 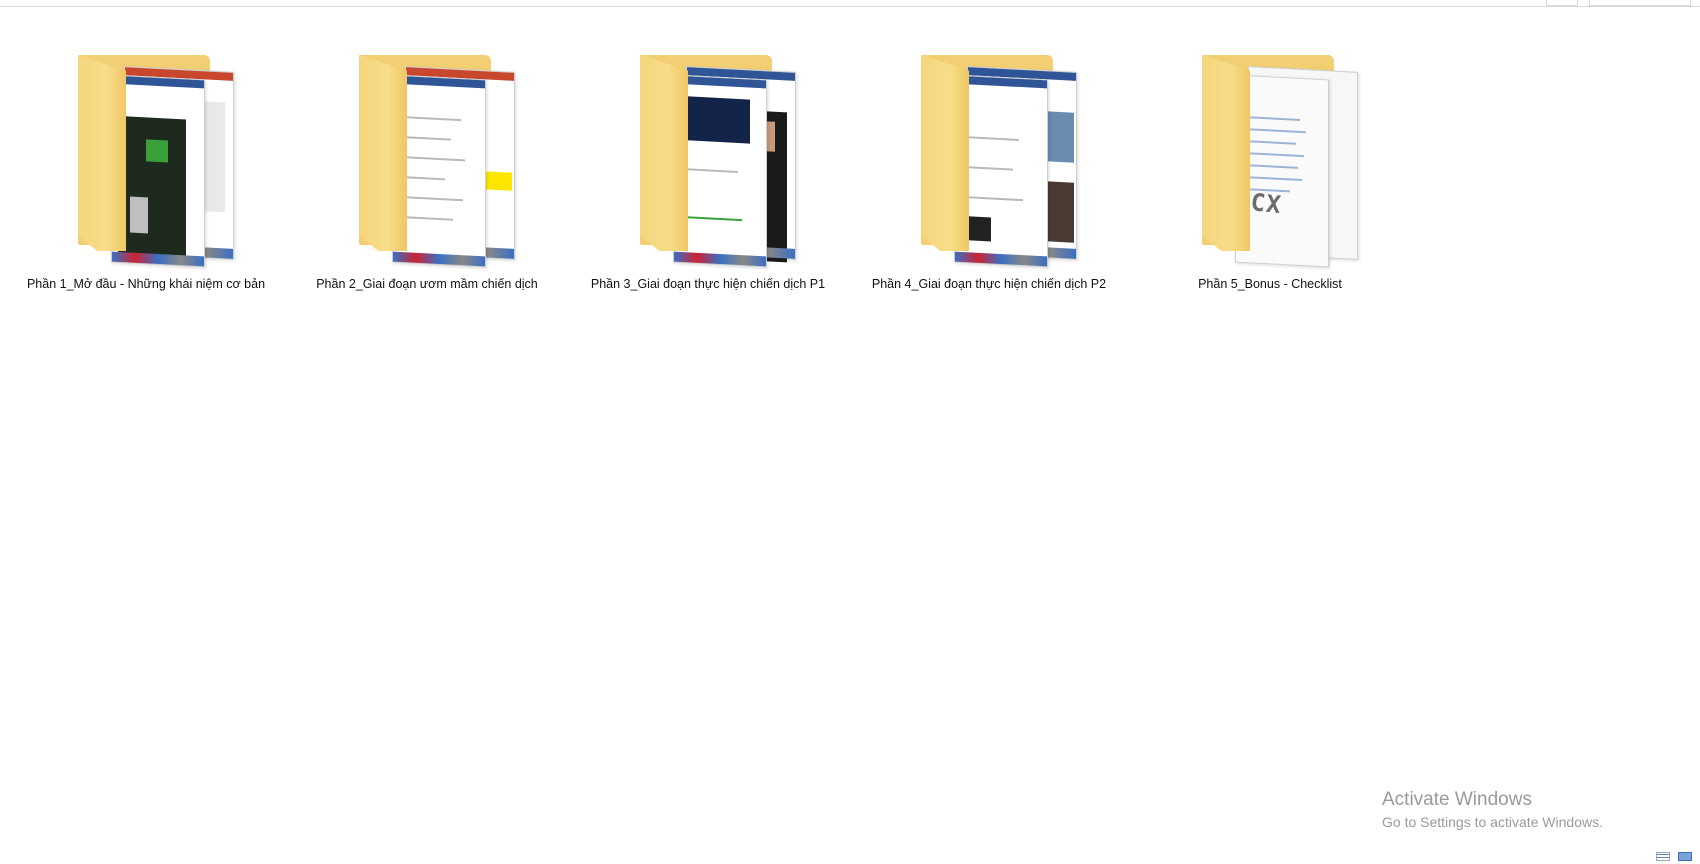 What do you see at coordinates (1270, 156) in the screenshot?
I see `folder-icon: DOCX` at bounding box center [1270, 156].